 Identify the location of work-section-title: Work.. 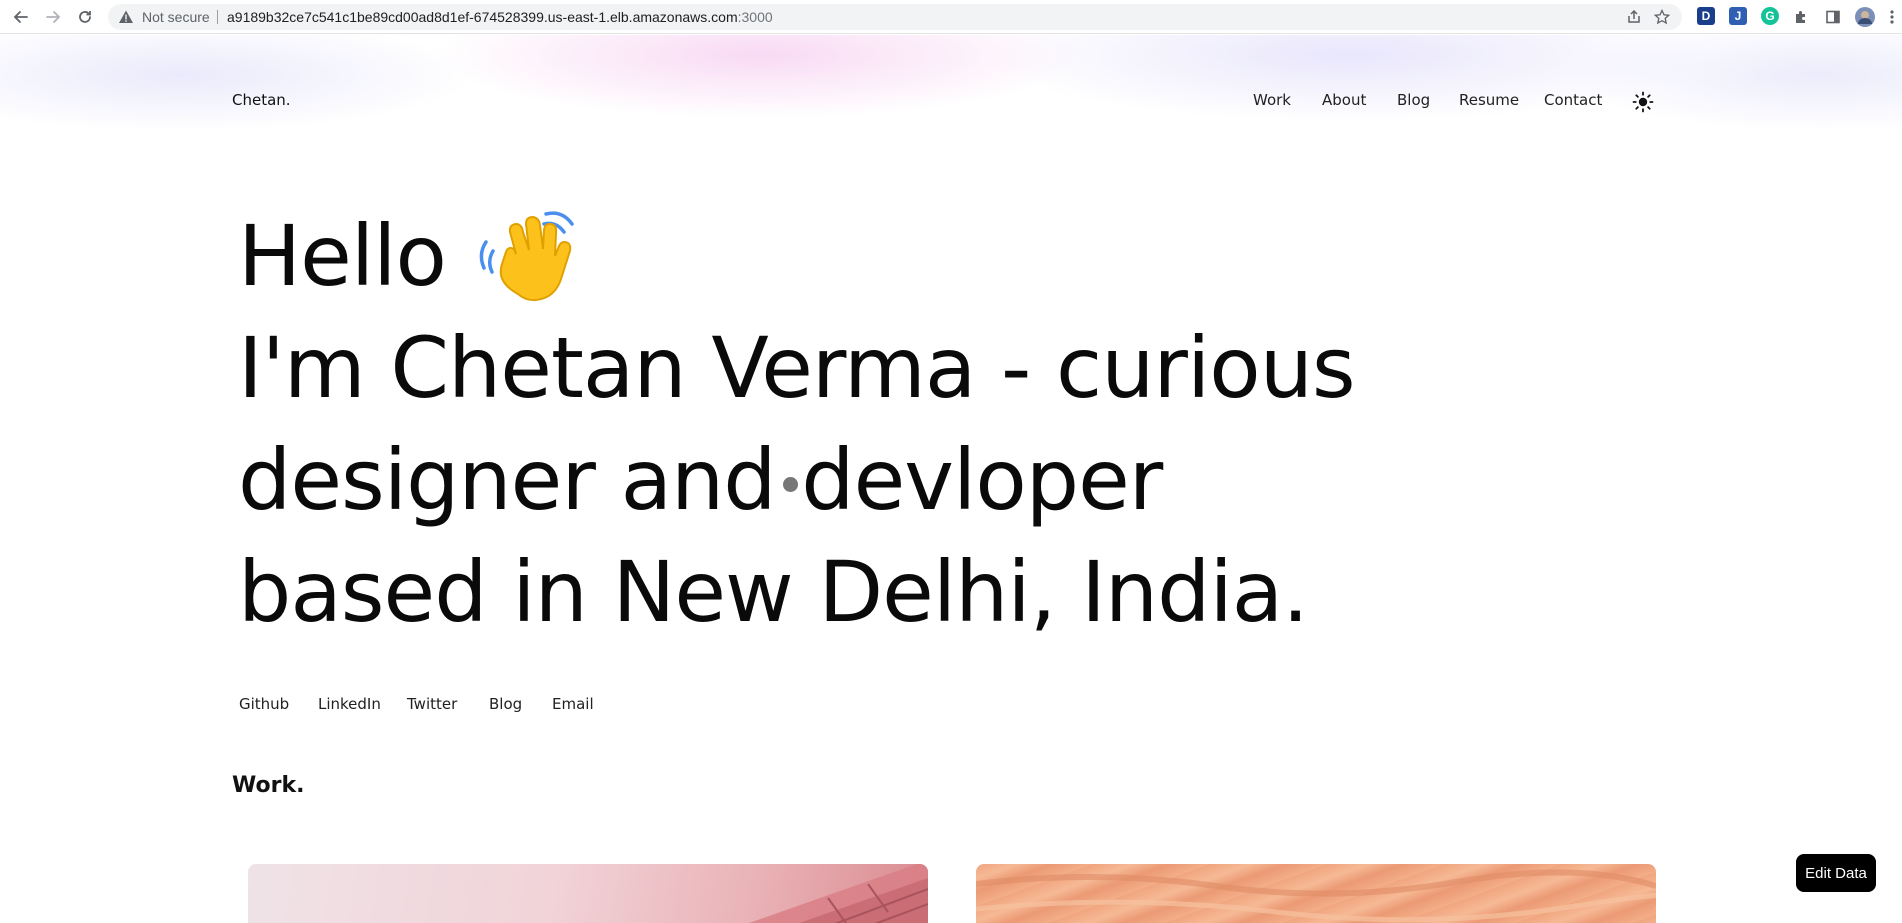
(268, 785).